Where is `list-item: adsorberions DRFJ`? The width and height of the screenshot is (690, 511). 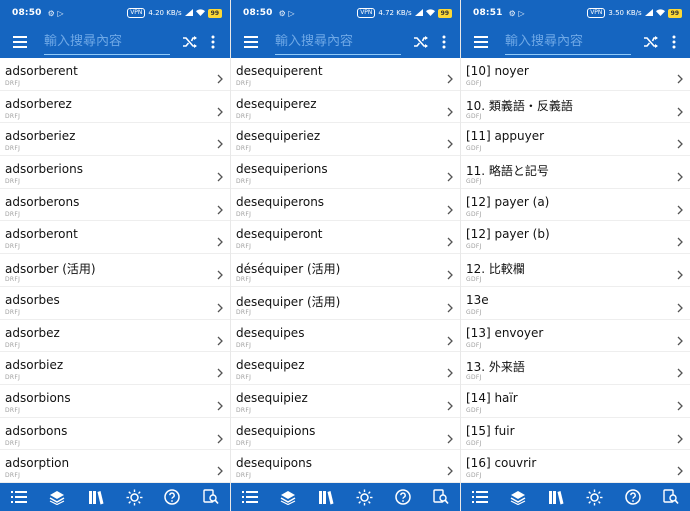
list-item: adsorberions DRFJ is located at coordinates (115, 172).